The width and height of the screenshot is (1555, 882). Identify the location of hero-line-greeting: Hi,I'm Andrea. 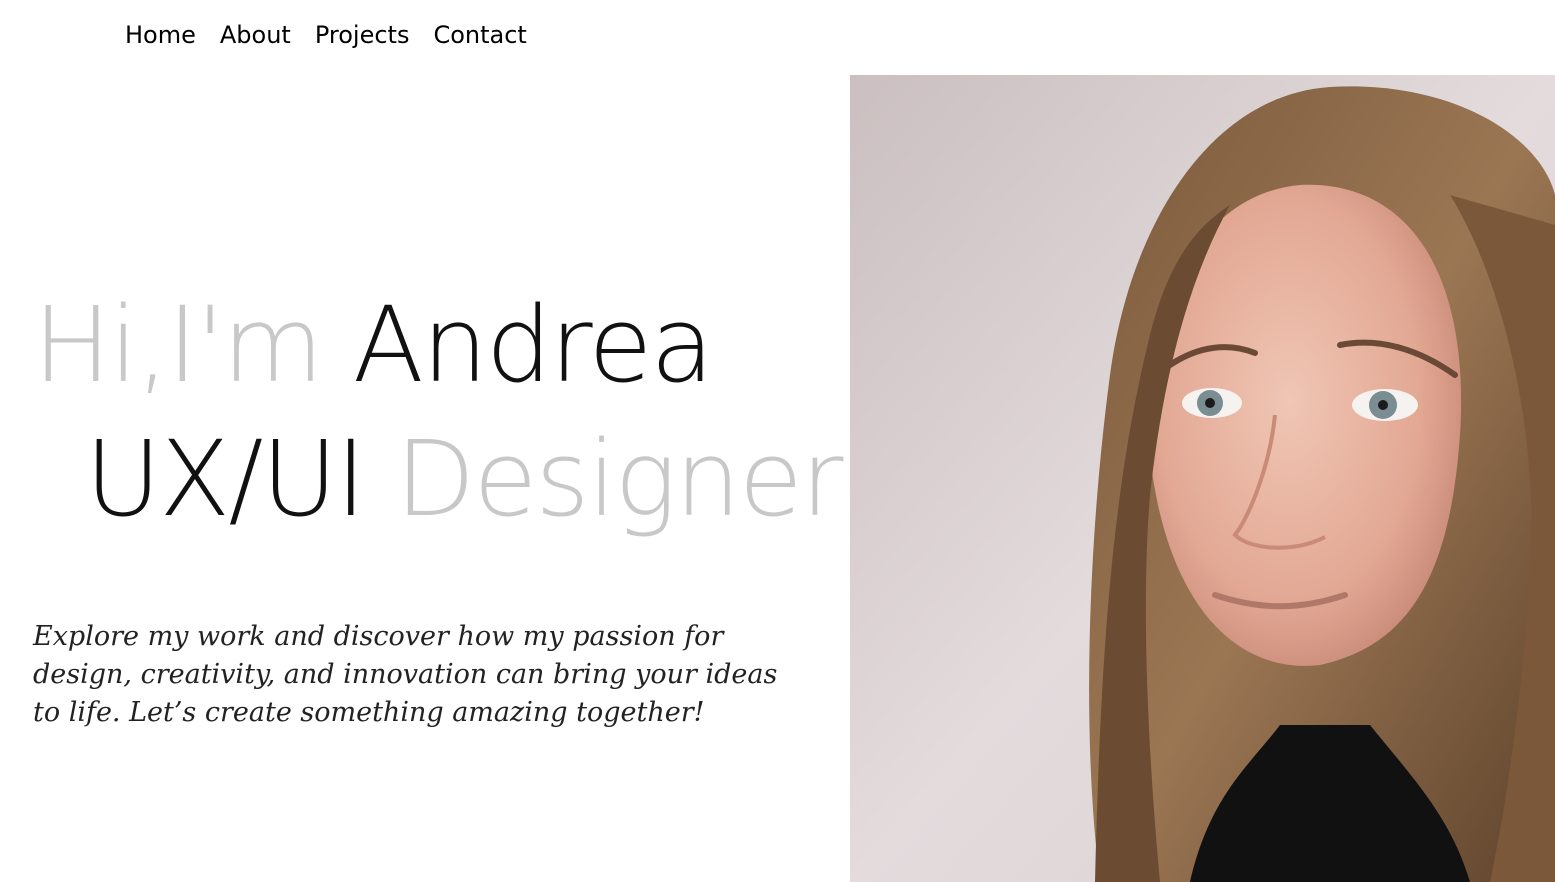
(433, 345).